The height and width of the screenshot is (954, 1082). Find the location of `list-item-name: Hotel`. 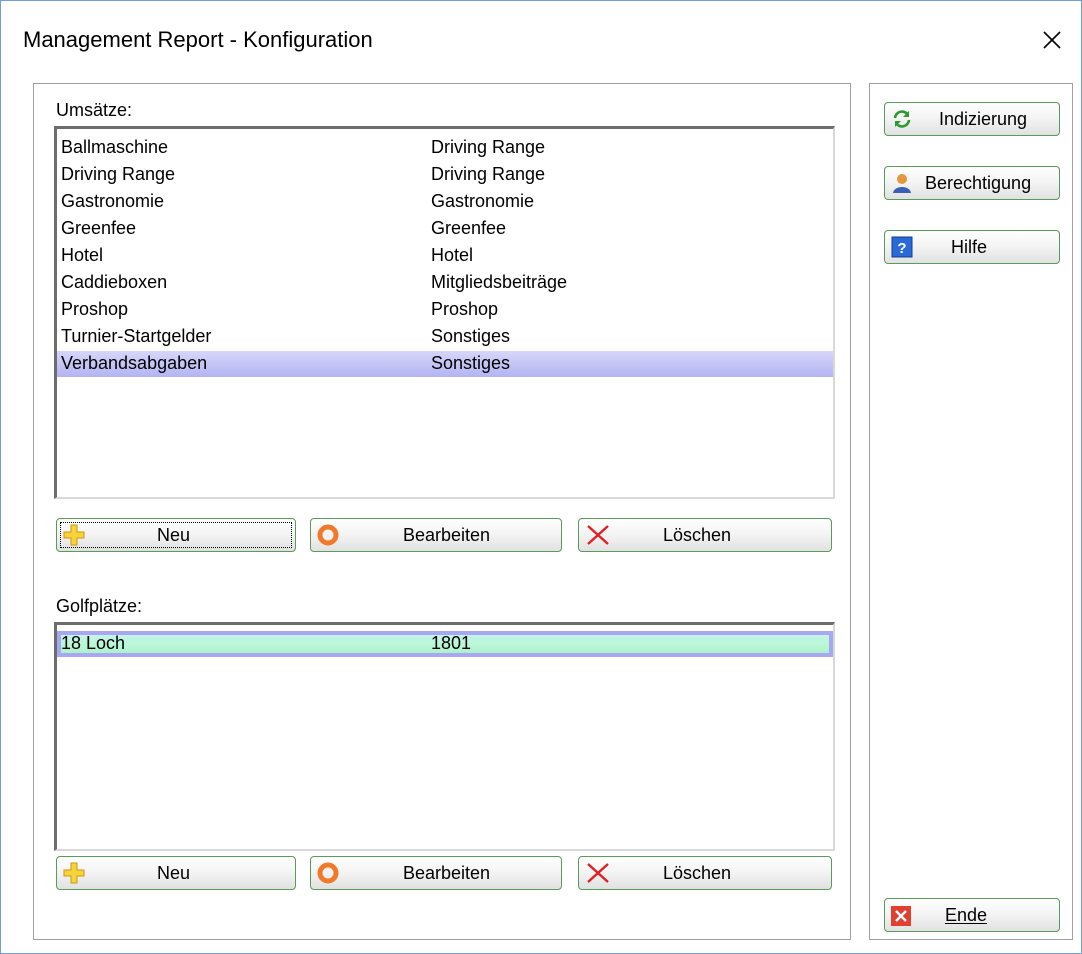

list-item-name: Hotel is located at coordinates (82, 255).